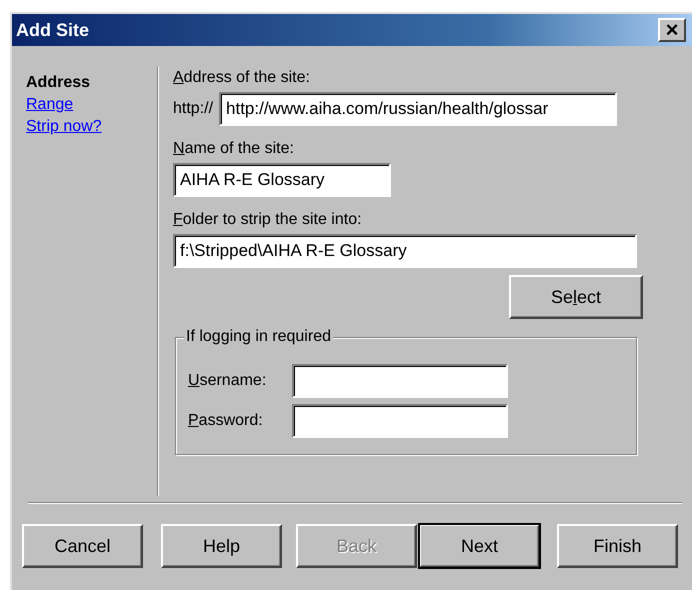  I want to click on dialog-button: Next, so click(479, 546).